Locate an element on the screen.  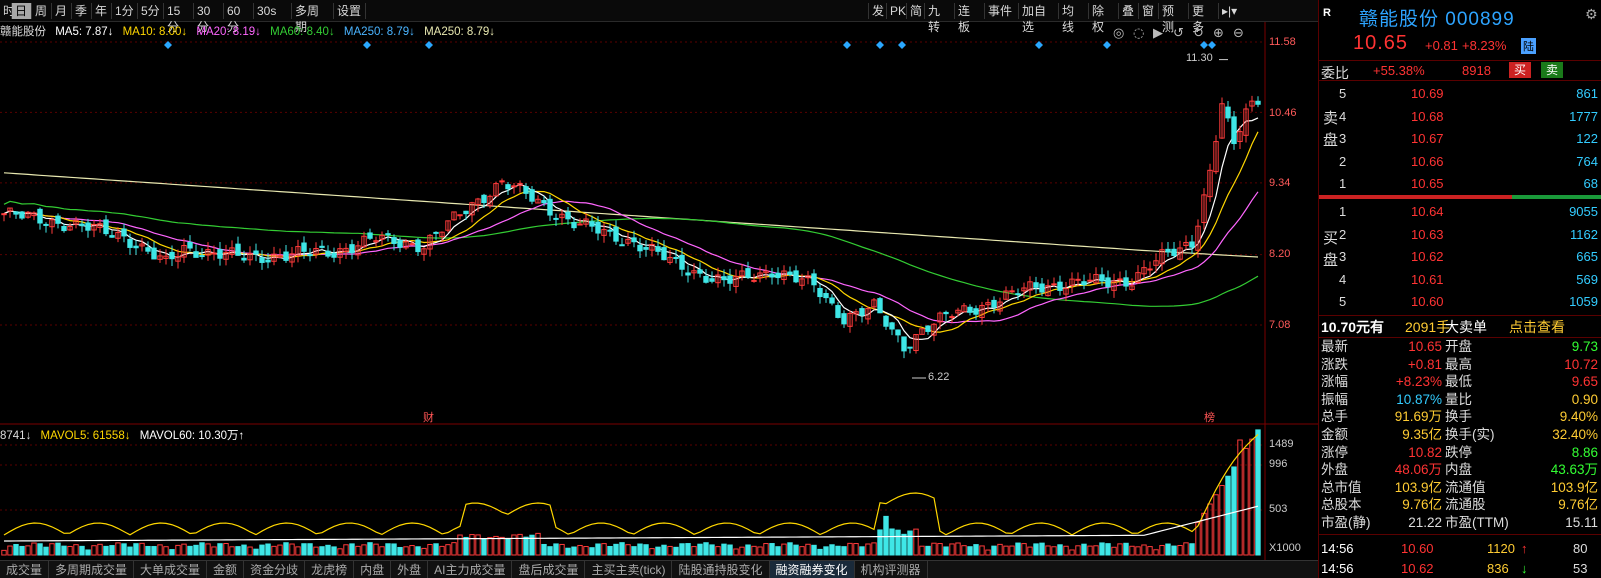
chart-tool-icon: ▶ is located at coordinates (1158, 33).